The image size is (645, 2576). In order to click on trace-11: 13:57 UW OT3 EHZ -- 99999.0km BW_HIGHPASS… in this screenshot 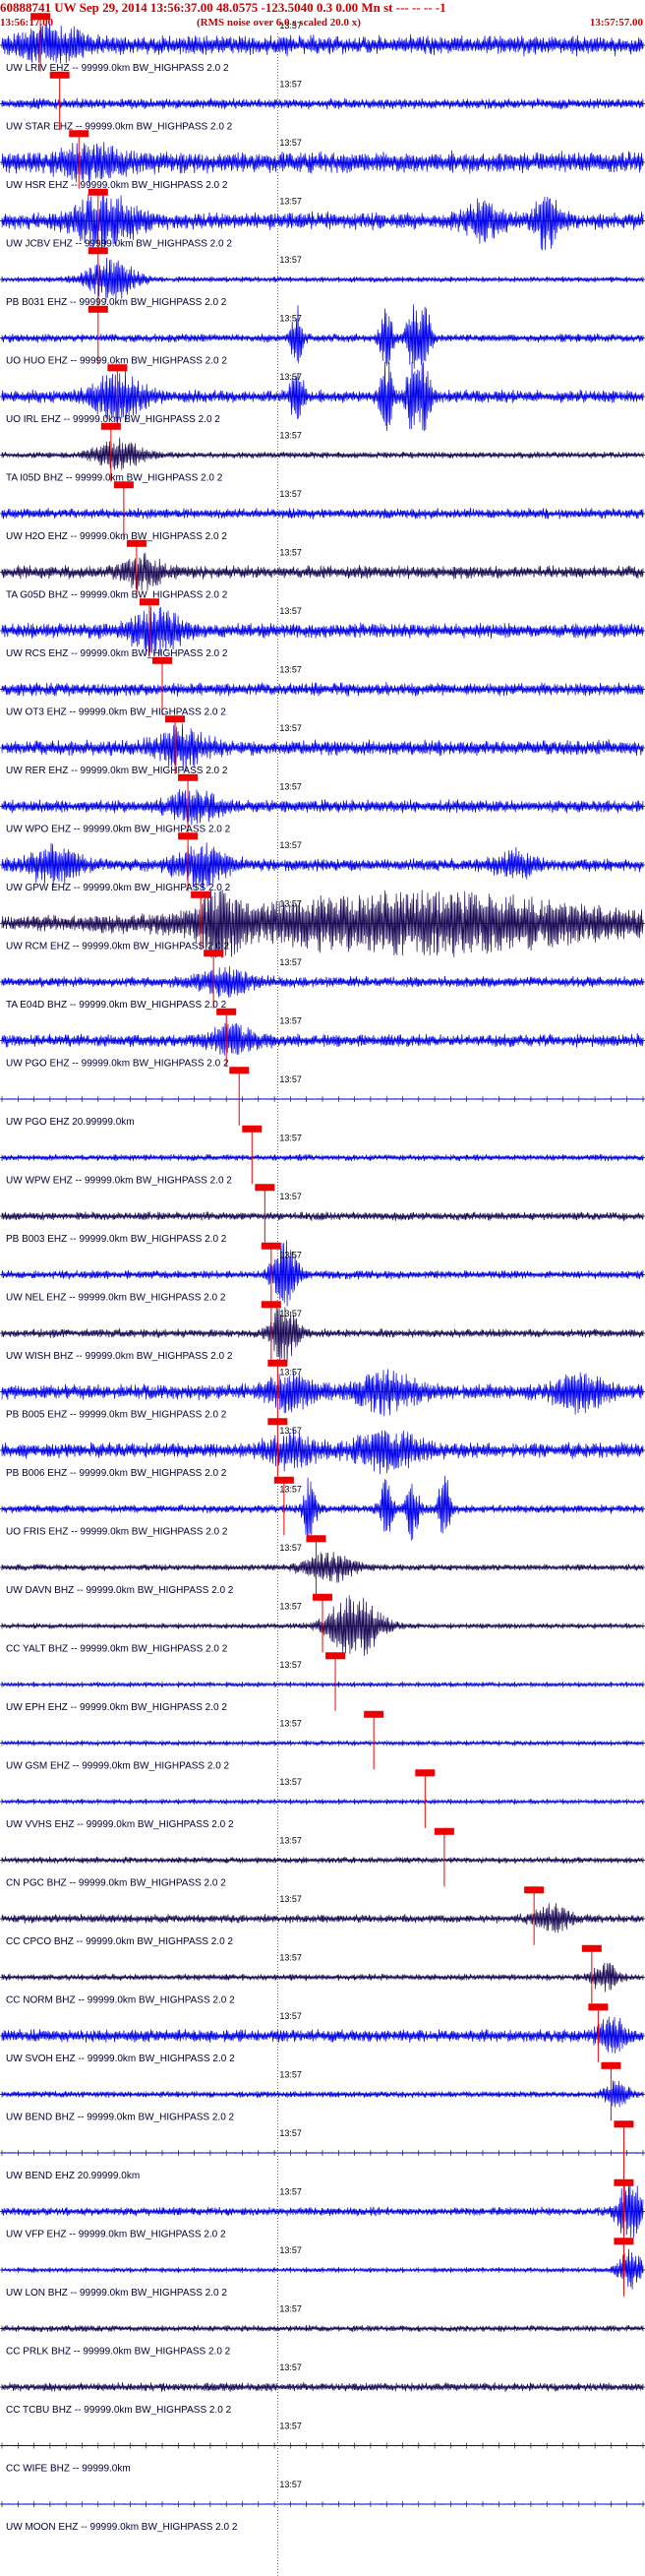, I will do `click(322, 686)`.